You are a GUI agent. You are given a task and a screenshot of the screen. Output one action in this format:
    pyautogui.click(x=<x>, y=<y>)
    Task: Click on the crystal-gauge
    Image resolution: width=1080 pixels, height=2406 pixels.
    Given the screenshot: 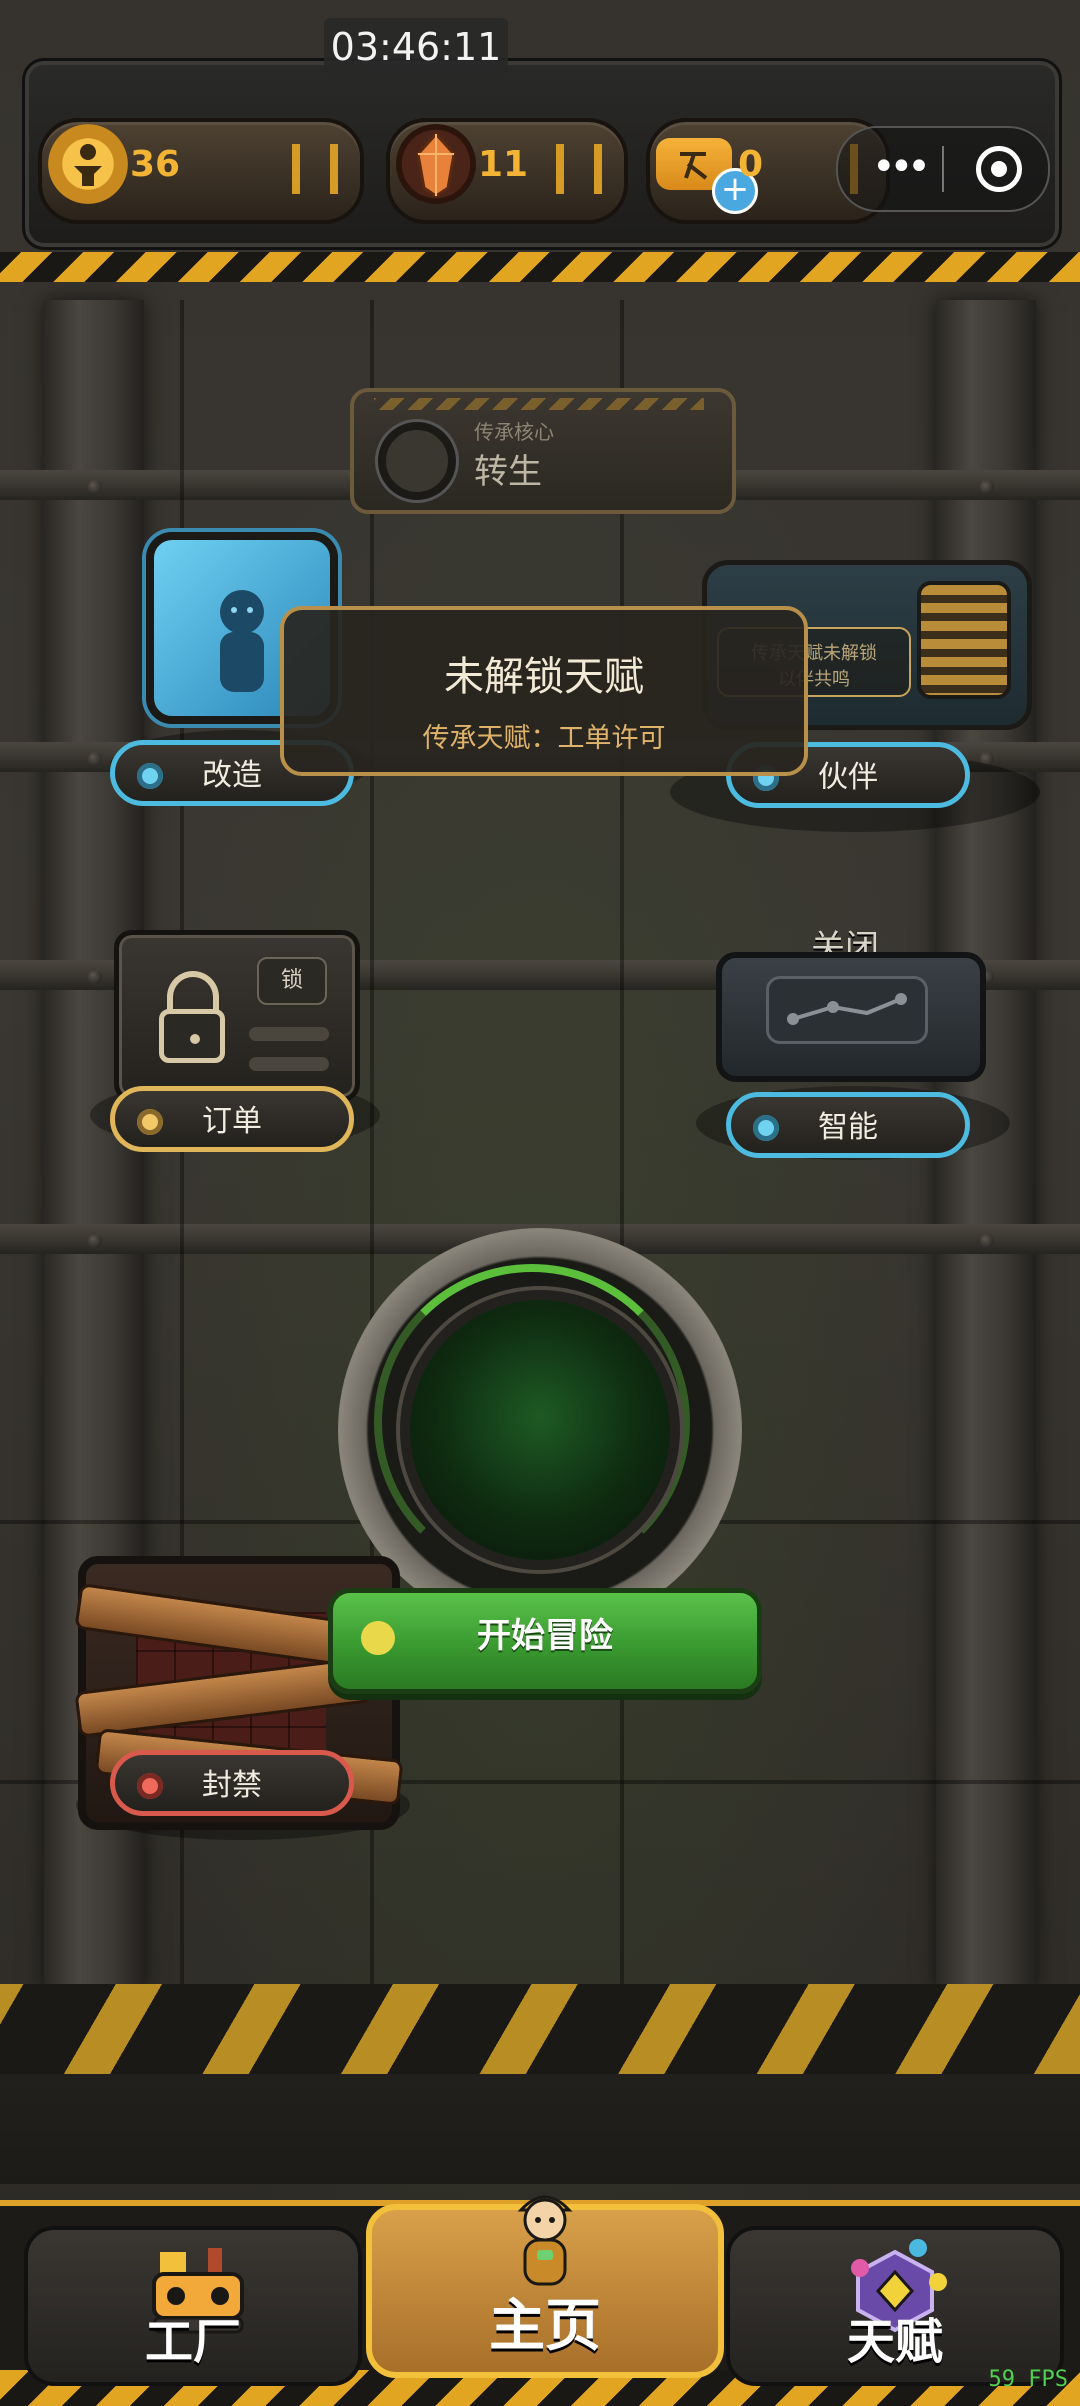 What is the action you would take?
    pyautogui.click(x=579, y=169)
    